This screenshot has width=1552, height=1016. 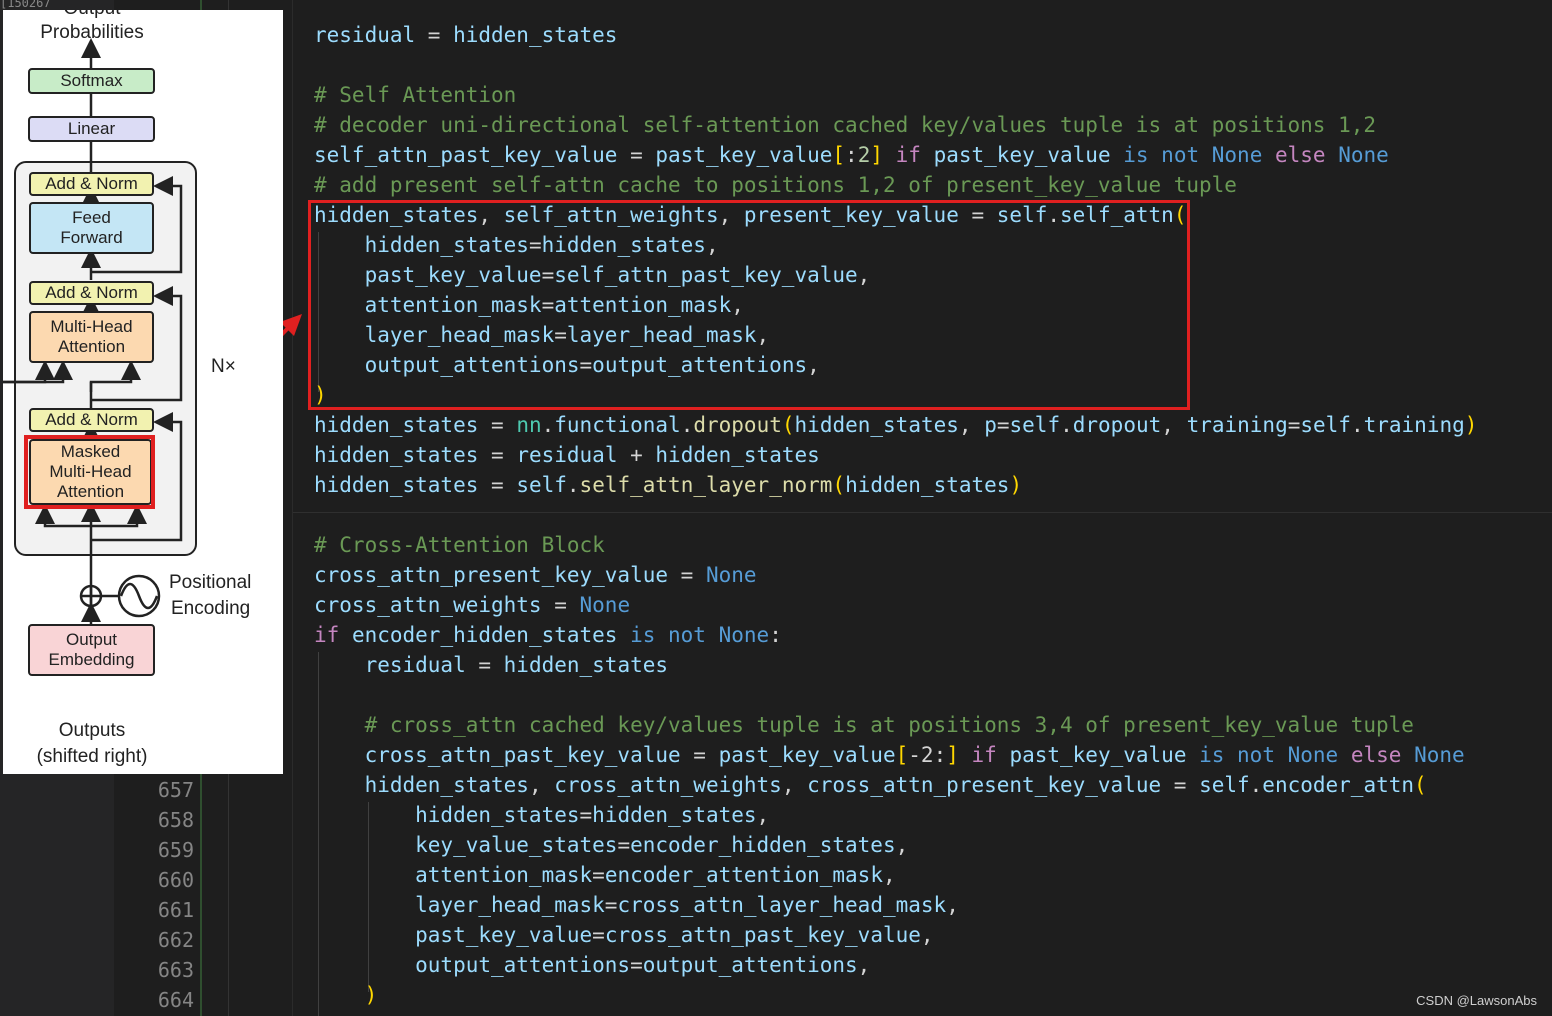 I want to click on code-line: attention_mask=encoder_attention_mask,, so click(x=605, y=875).